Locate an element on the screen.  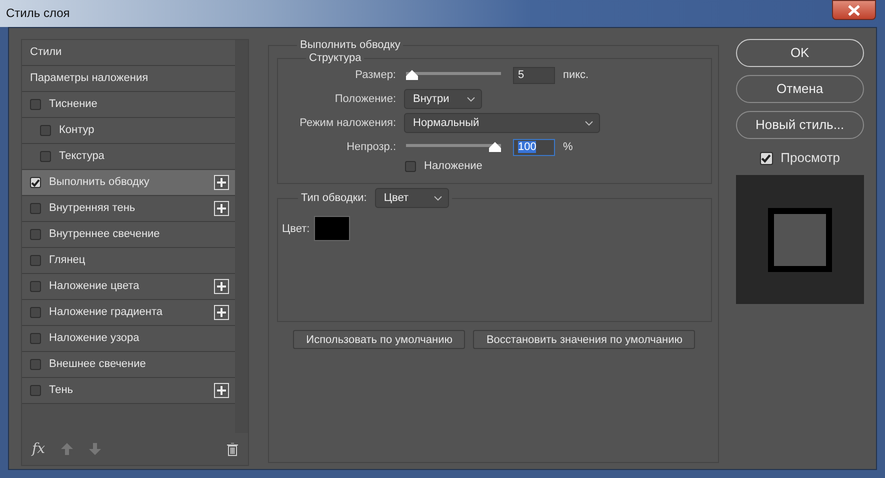
position-dropdown: Внутри is located at coordinates (443, 99).